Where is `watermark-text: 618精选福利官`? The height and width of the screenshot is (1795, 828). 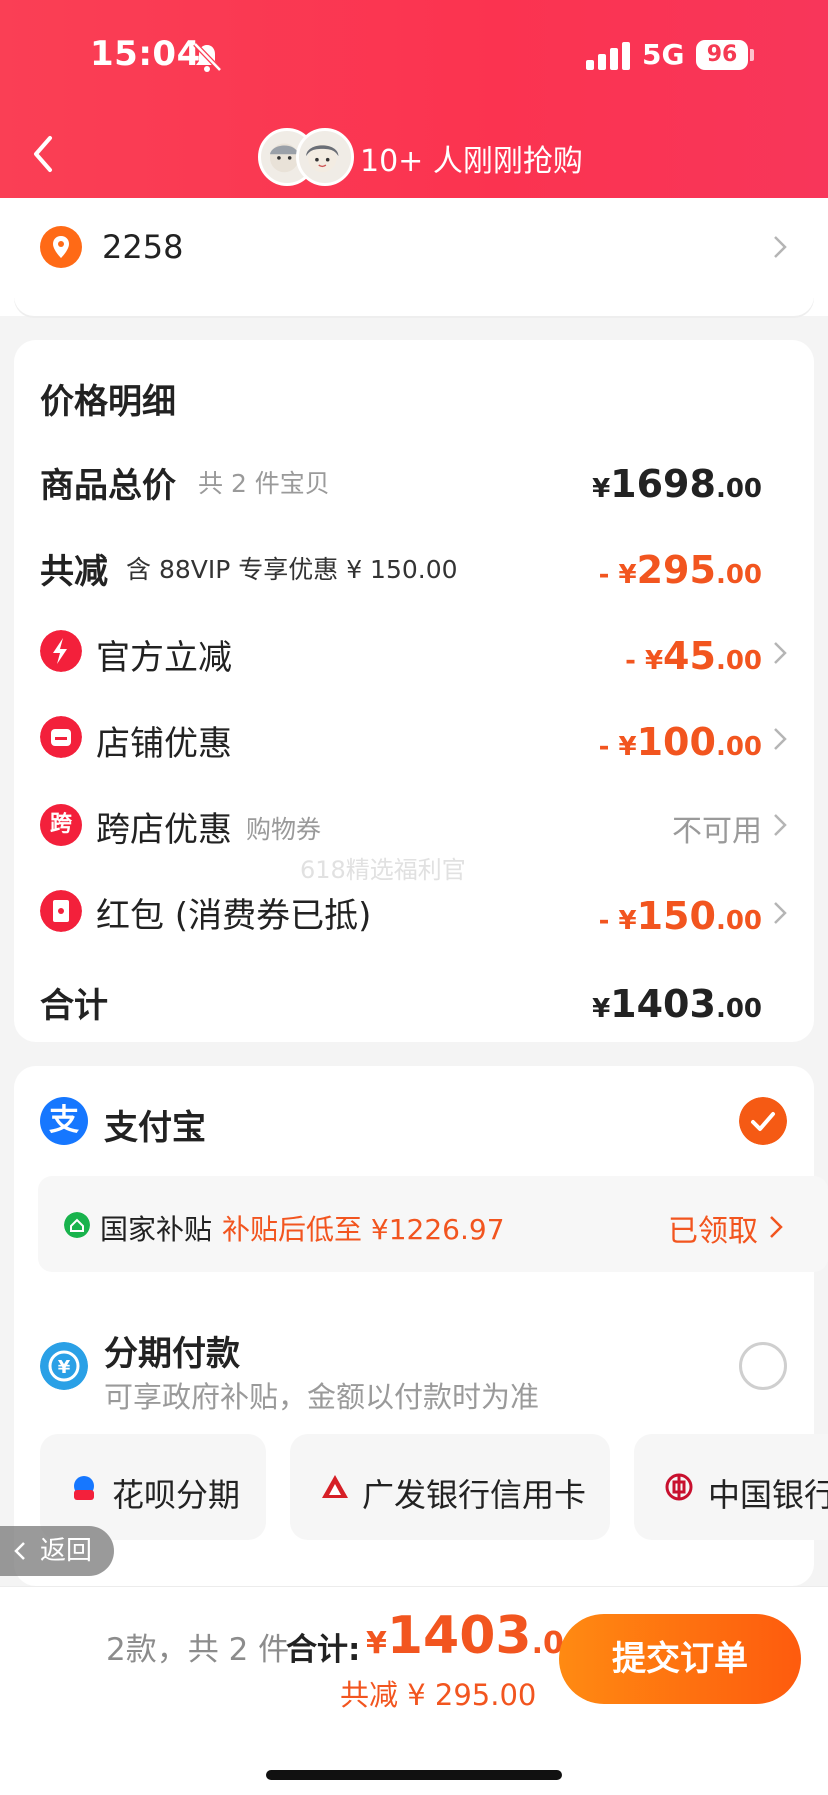
watermark-text: 618精选福利官 is located at coordinates (383, 870).